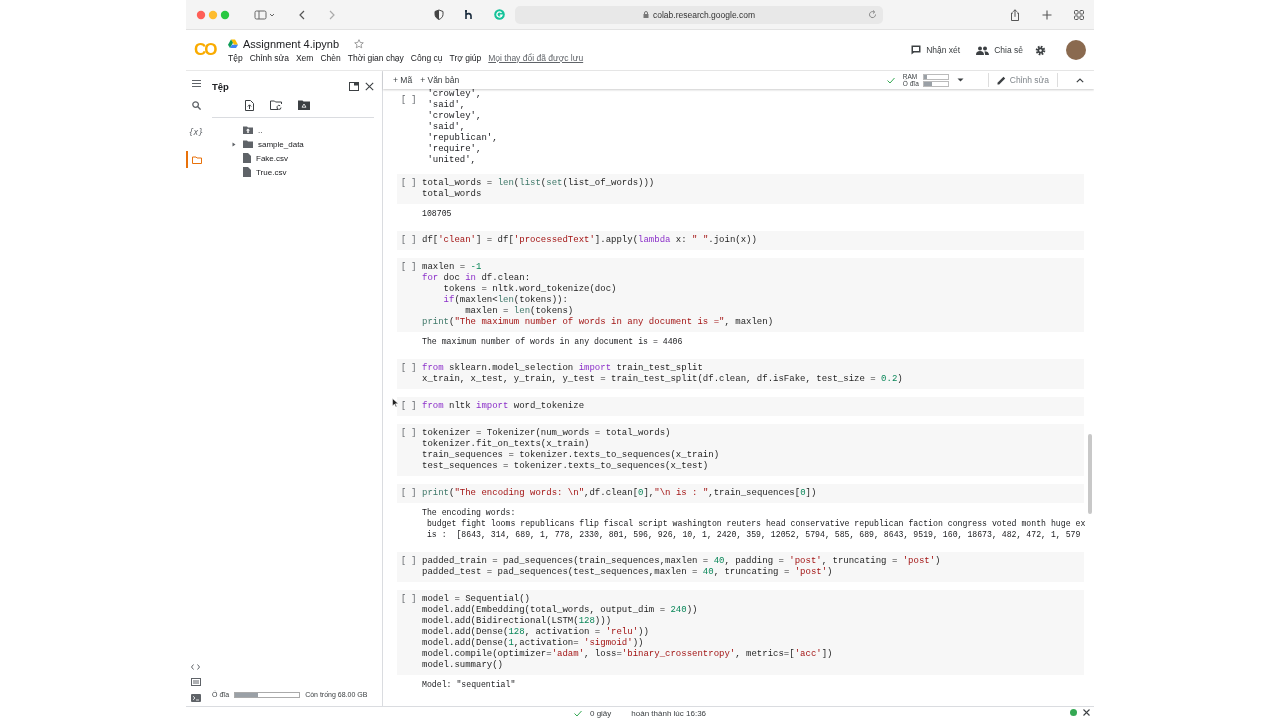 Image resolution: width=1280 pixels, height=720 pixels. Describe the element at coordinates (196, 682) in the screenshot. I see `form-icon` at that location.